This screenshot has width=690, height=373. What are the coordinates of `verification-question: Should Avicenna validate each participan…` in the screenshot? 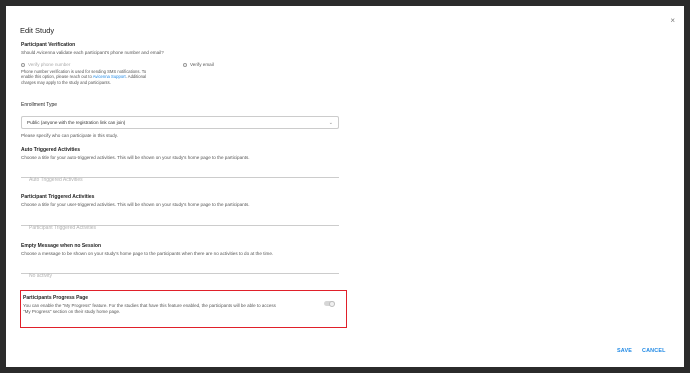 It's located at (92, 52).